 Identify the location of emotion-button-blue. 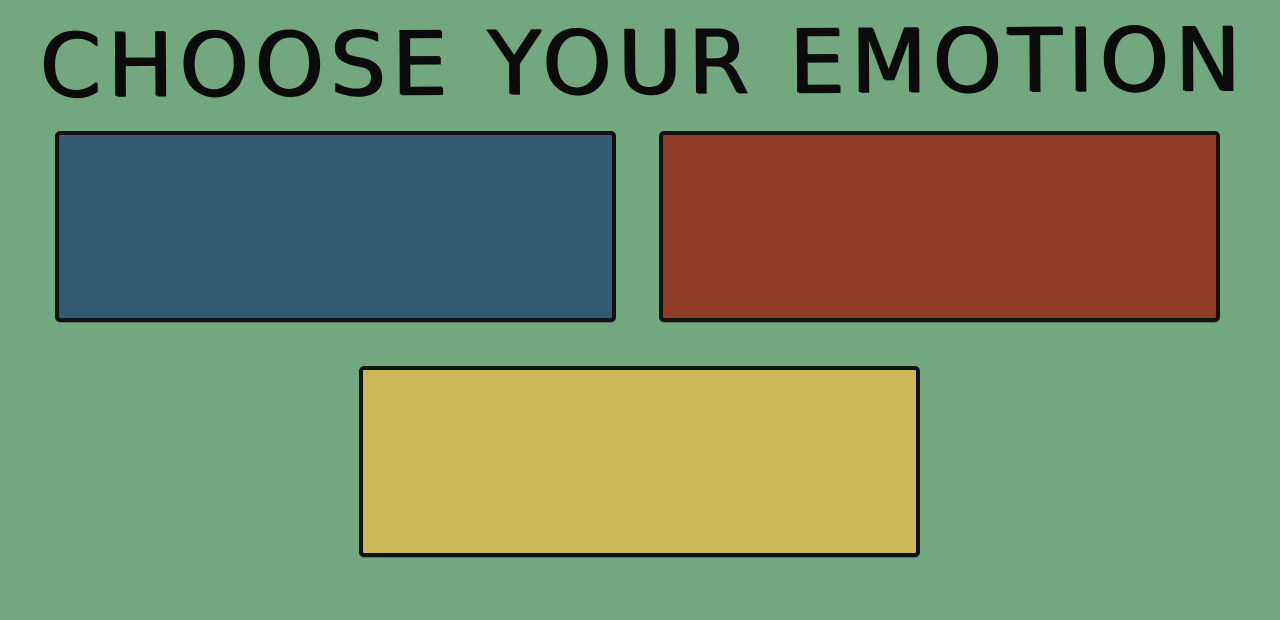
(335, 226).